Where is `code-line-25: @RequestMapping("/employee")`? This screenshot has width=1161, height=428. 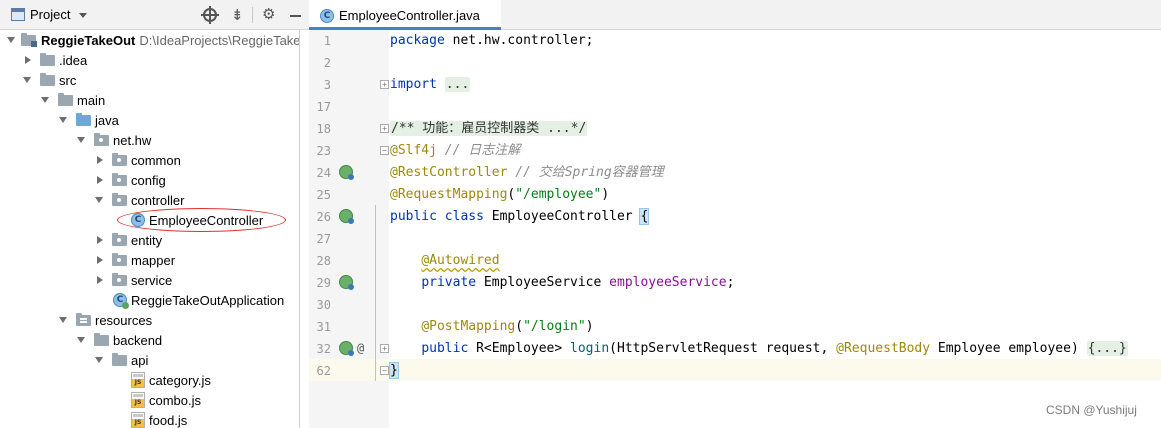
code-line-25: @RequestMapping("/employee") is located at coordinates (499, 195).